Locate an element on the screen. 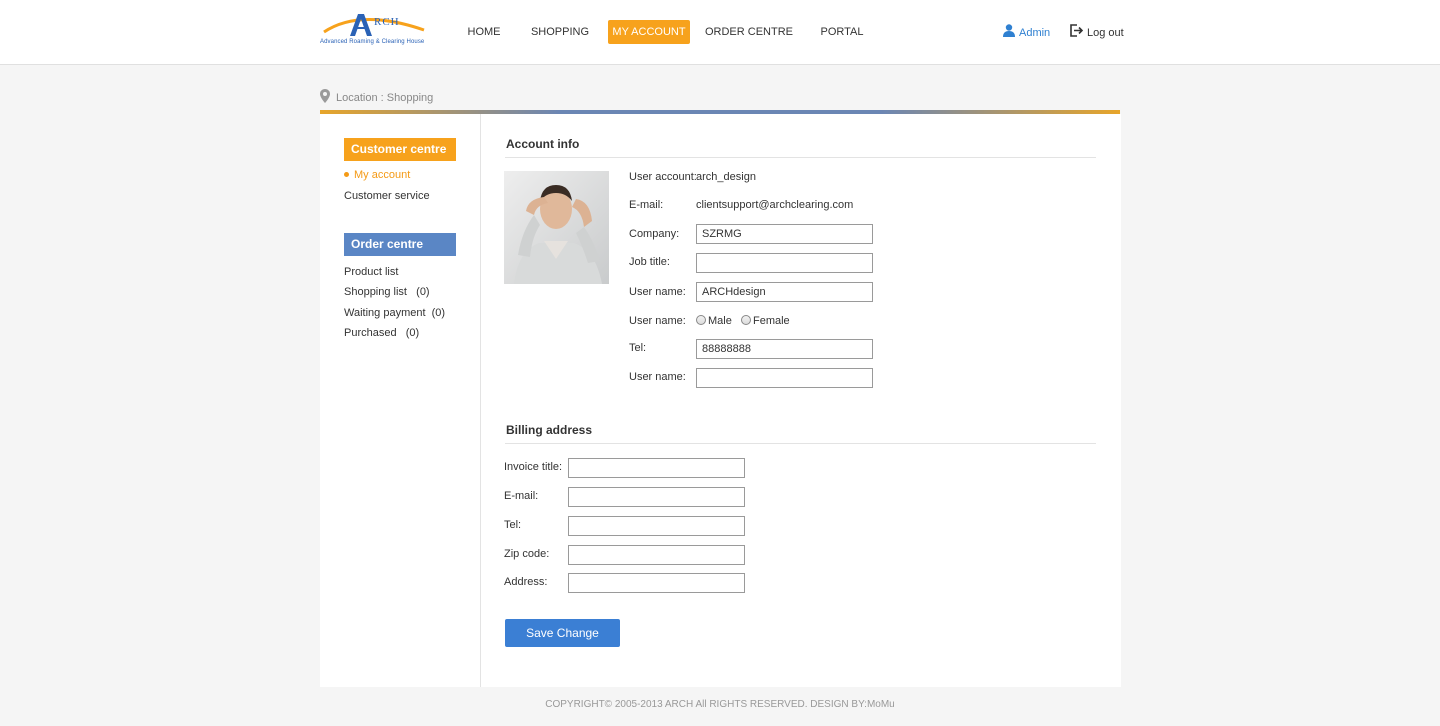 The width and height of the screenshot is (1440, 726). sidebar-heading-order-centre: Order centre is located at coordinates (400, 244).